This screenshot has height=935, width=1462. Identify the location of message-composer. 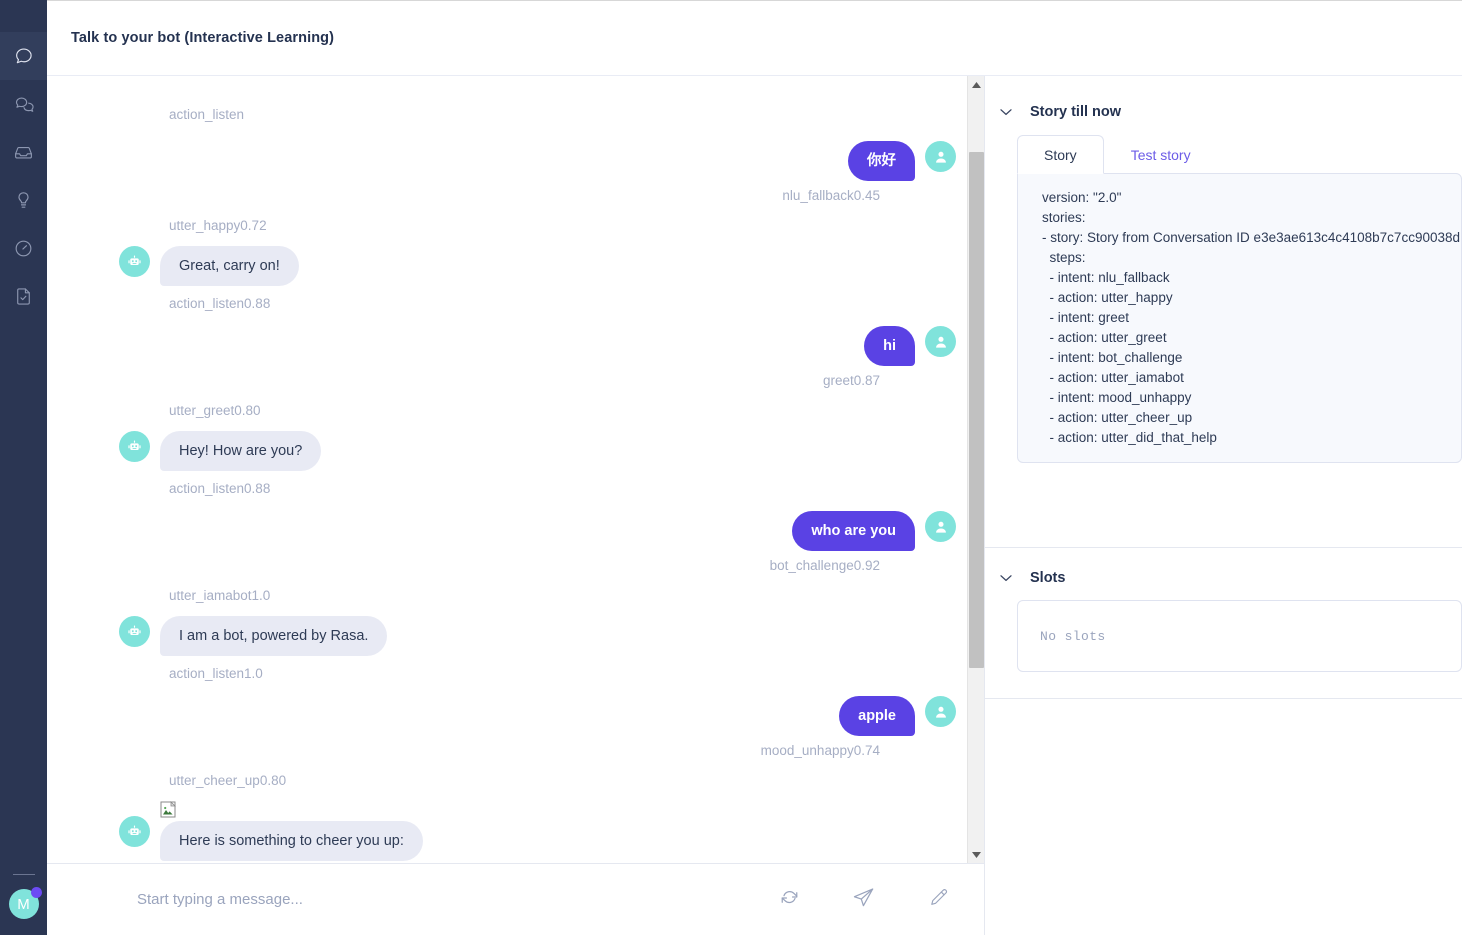
(515, 899).